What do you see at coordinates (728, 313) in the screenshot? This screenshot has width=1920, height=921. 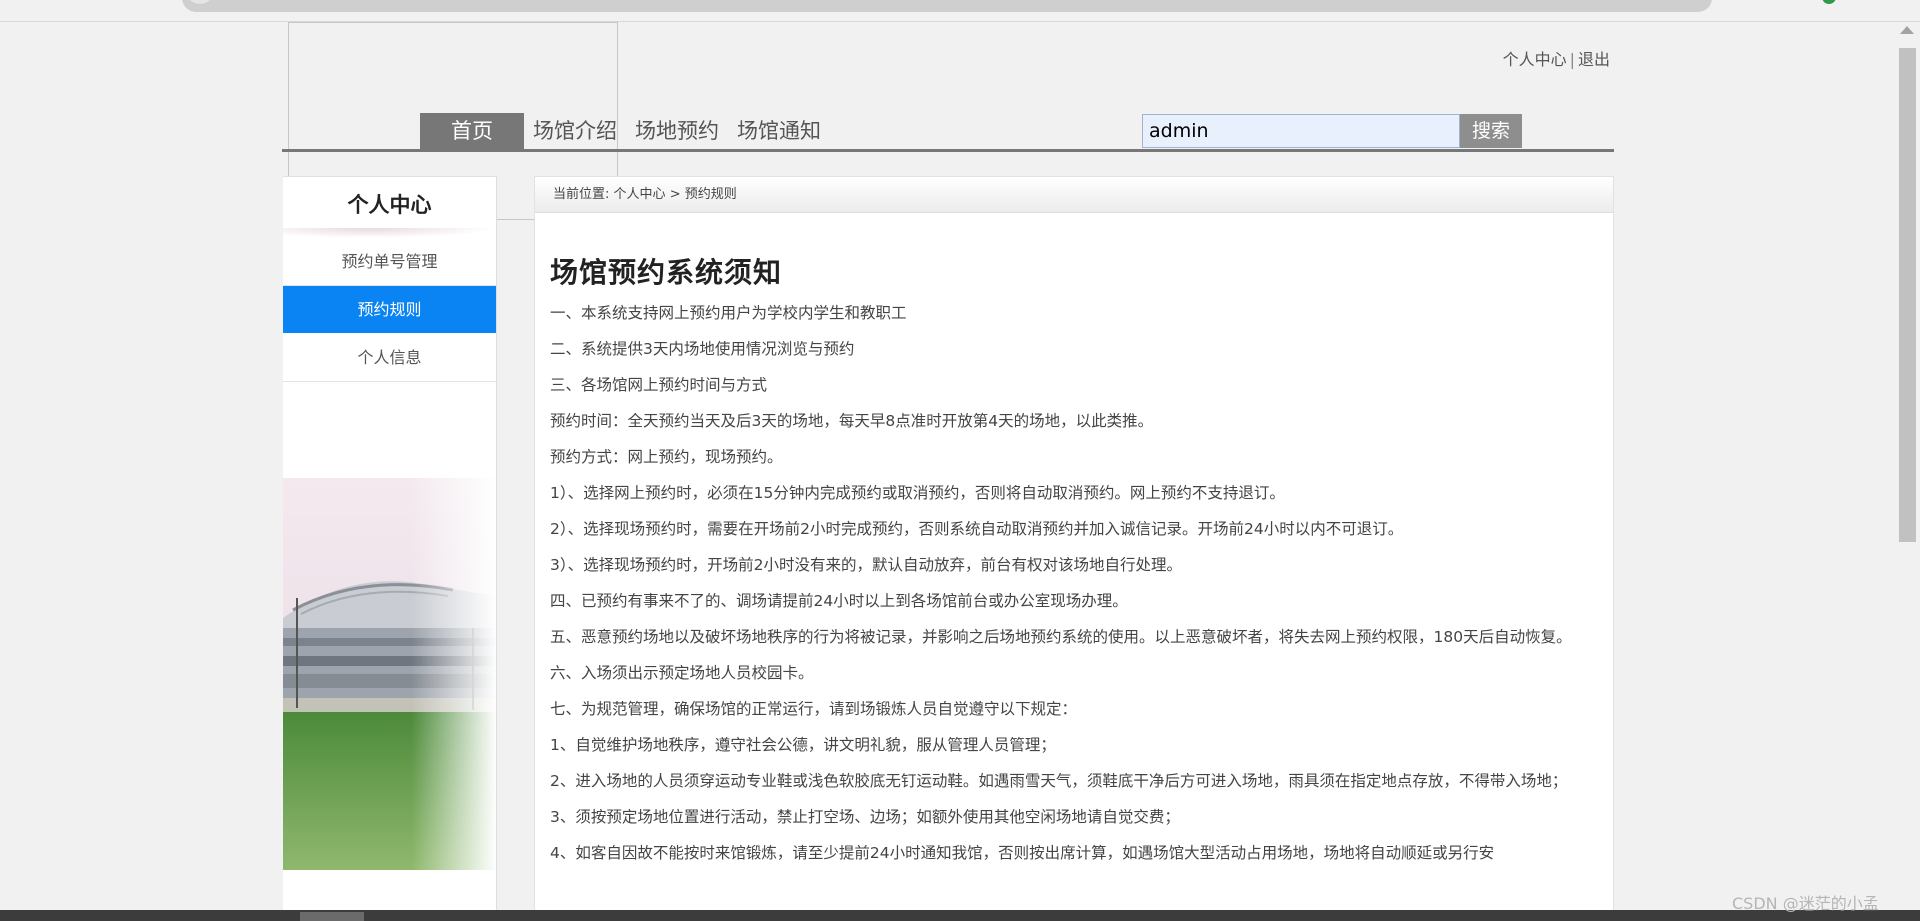 I see `article-paragraph: 一、本系统支持网上预约用户为学校内学生和教职工` at bounding box center [728, 313].